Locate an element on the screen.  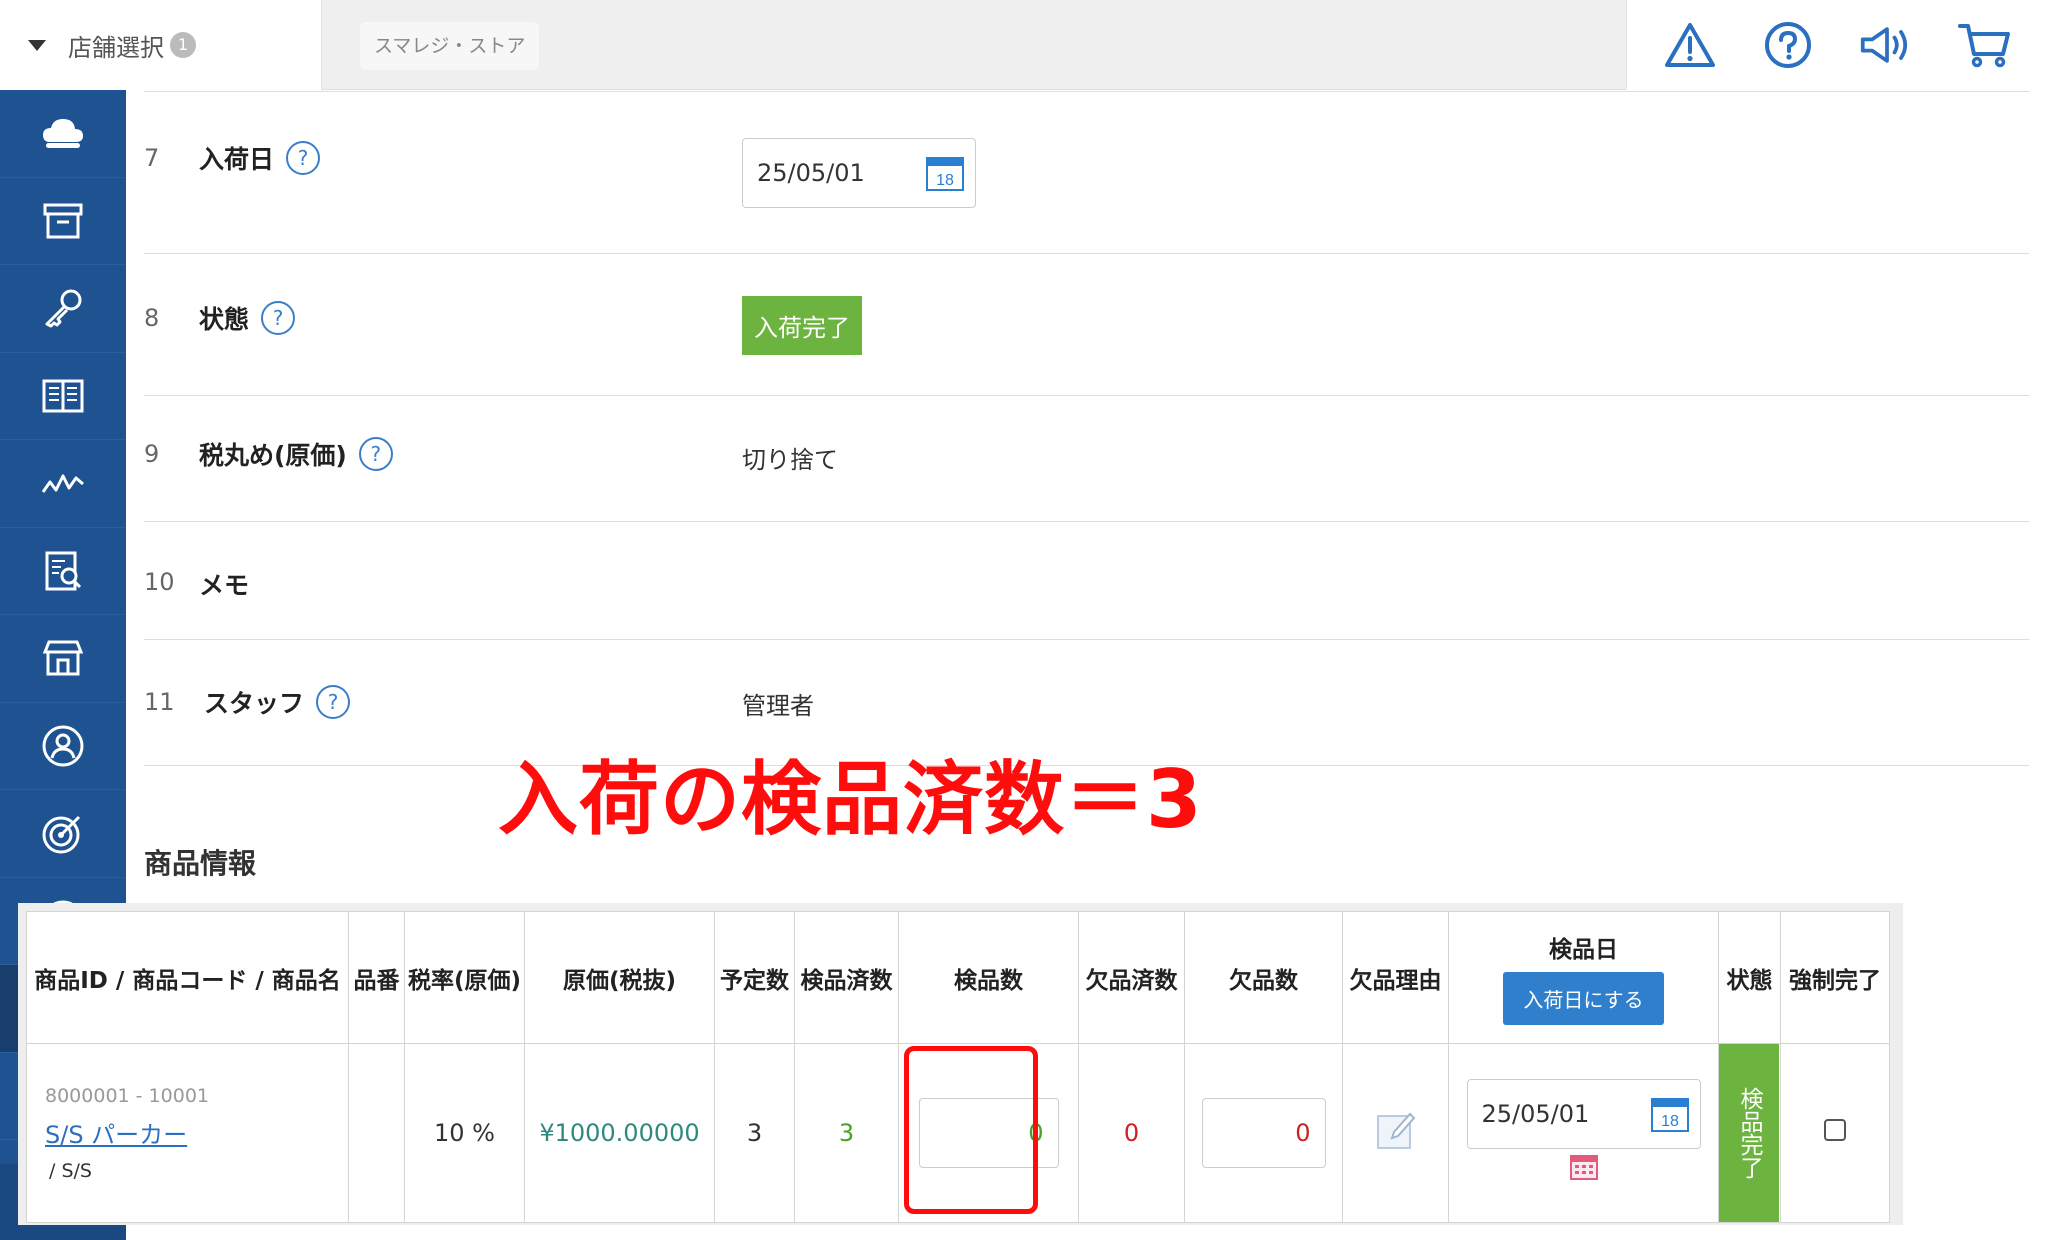
sidebar-item-store is located at coordinates (63, 659).